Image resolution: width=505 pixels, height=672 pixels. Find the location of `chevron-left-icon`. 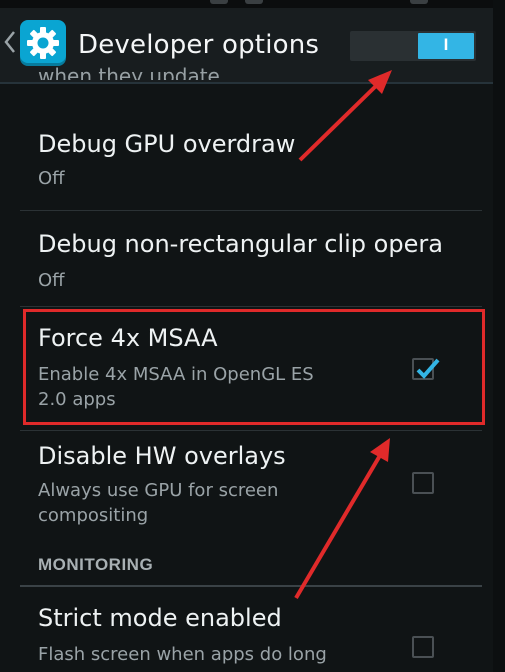

chevron-left-icon is located at coordinates (10, 42).